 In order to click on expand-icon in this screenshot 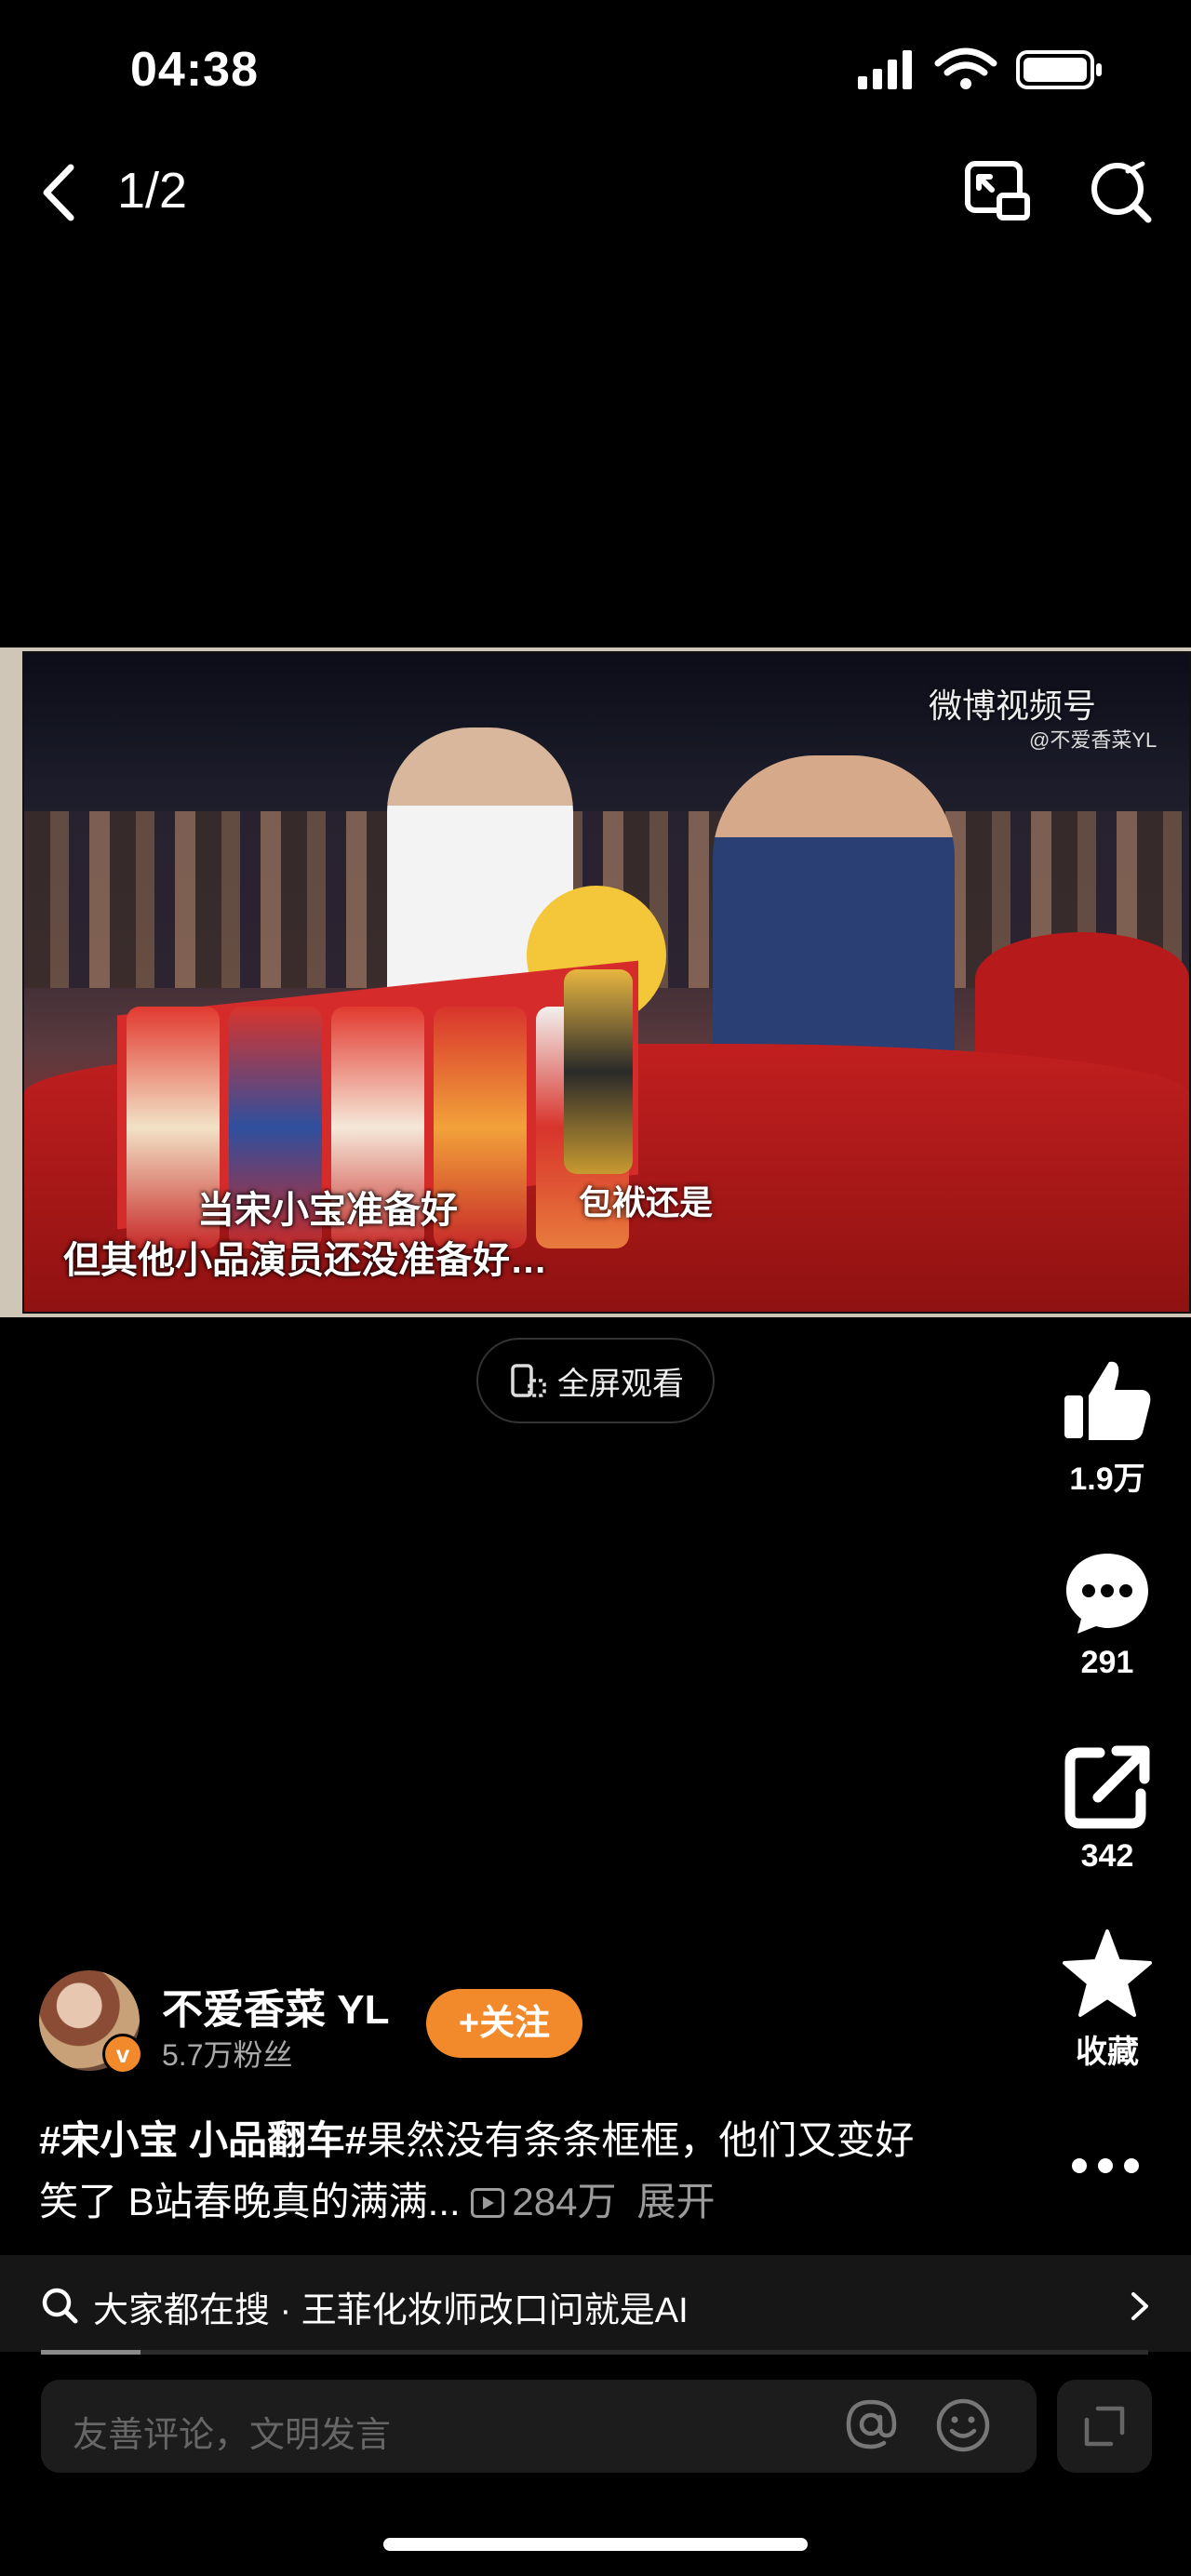, I will do `click(1104, 2426)`.